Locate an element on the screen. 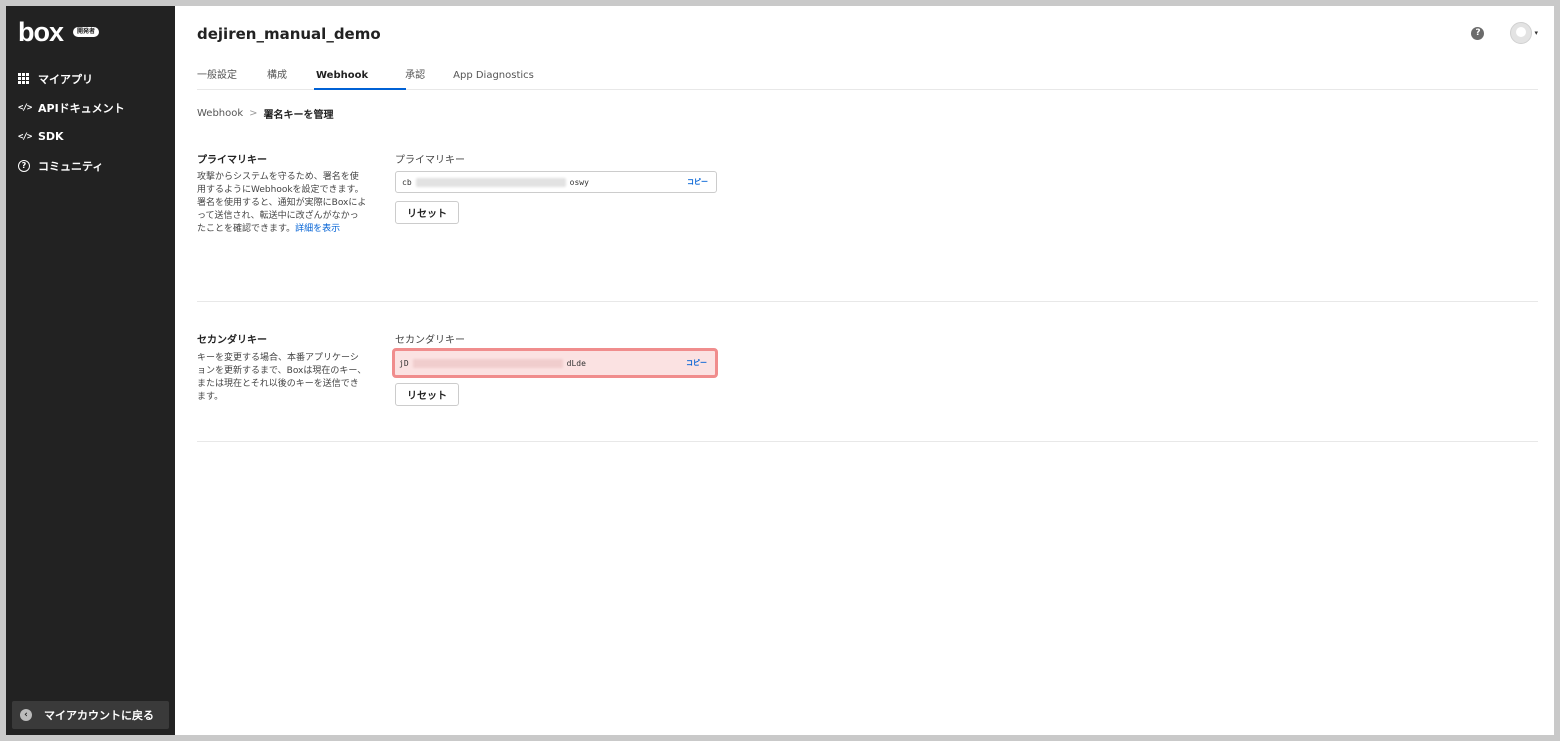 Image resolution: width=1560 pixels, height=741 pixels. avatar is located at coordinates (1521, 33).